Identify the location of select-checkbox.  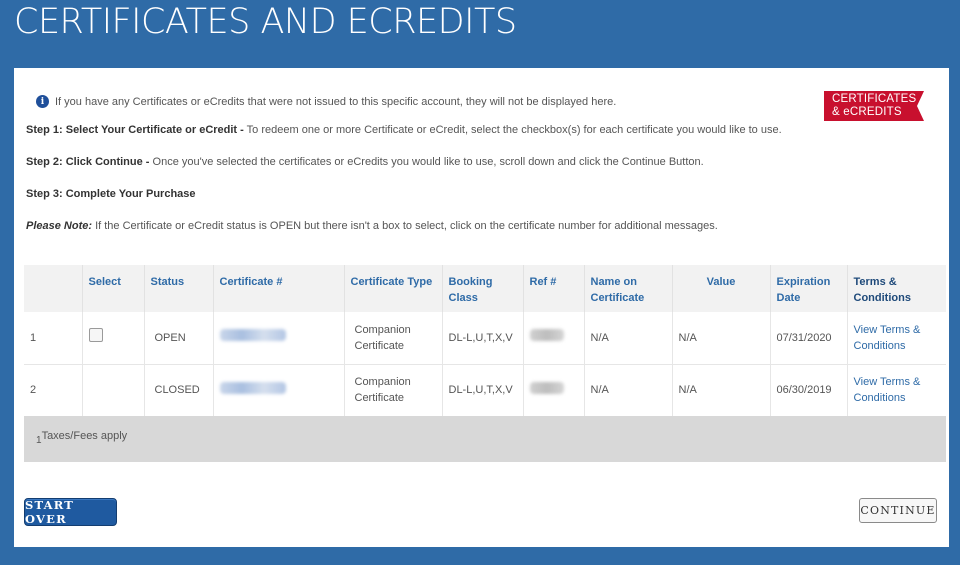
(95, 335).